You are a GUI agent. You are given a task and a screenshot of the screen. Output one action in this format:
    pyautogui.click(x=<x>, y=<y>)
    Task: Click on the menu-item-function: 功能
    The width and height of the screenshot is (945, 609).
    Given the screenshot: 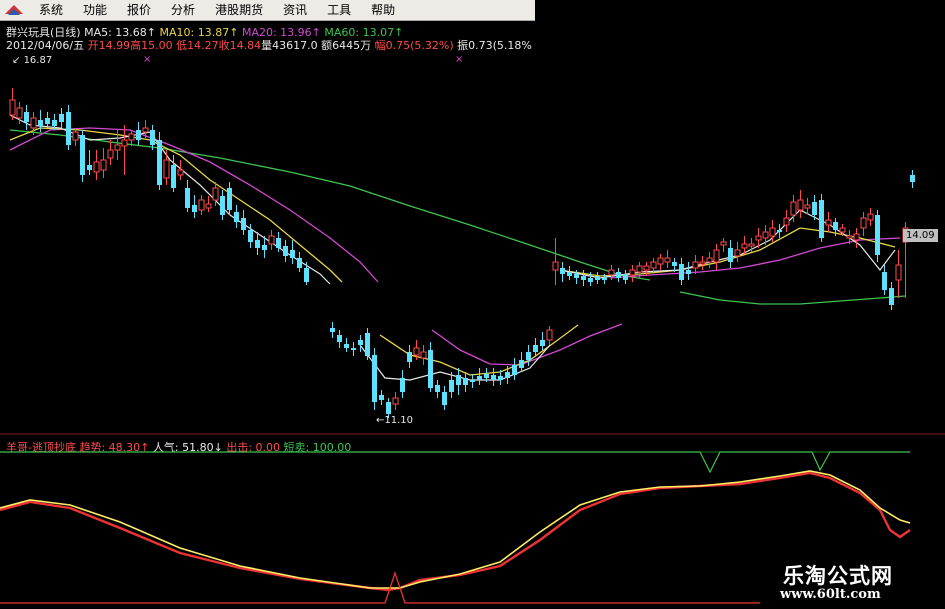 What is the action you would take?
    pyautogui.click(x=95, y=10)
    